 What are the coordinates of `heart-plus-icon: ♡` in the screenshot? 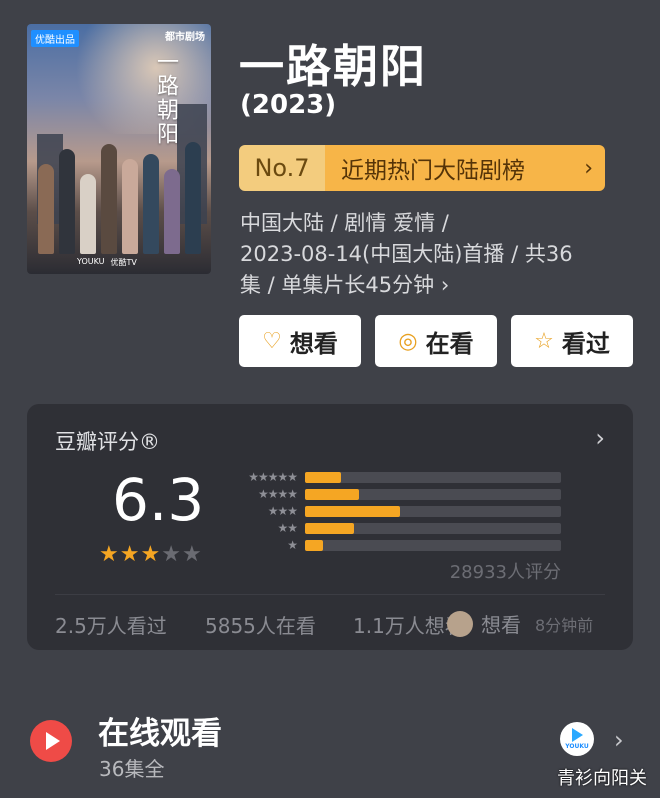 It's located at (272, 341).